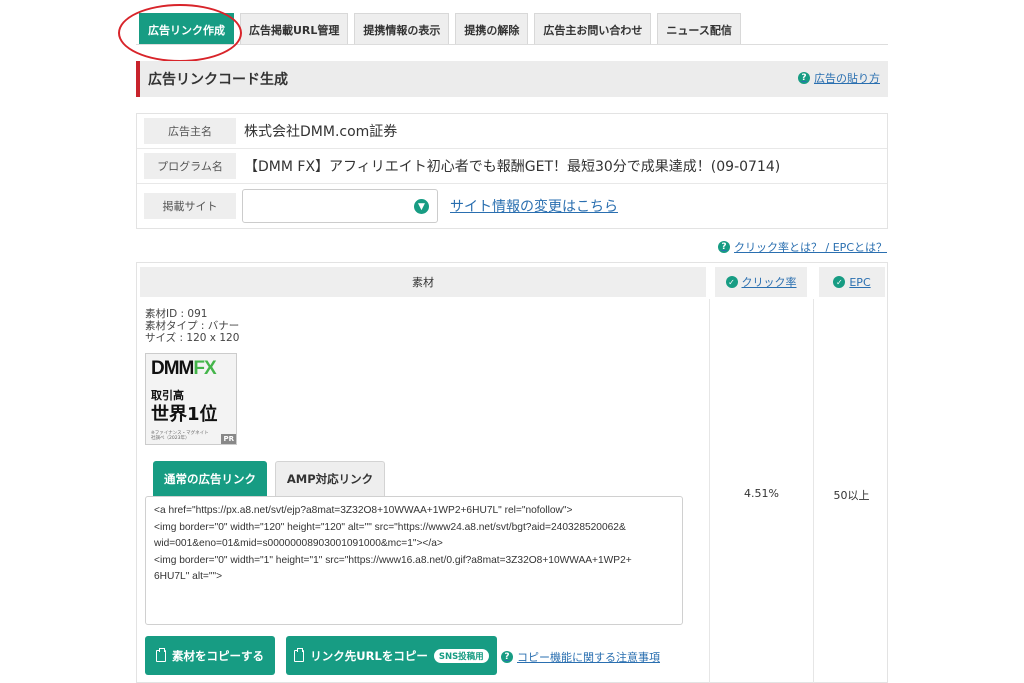 This screenshot has height=683, width=1024. I want to click on tab-advertiser-inquiry: 広告主お問い合わせ, so click(593, 29).